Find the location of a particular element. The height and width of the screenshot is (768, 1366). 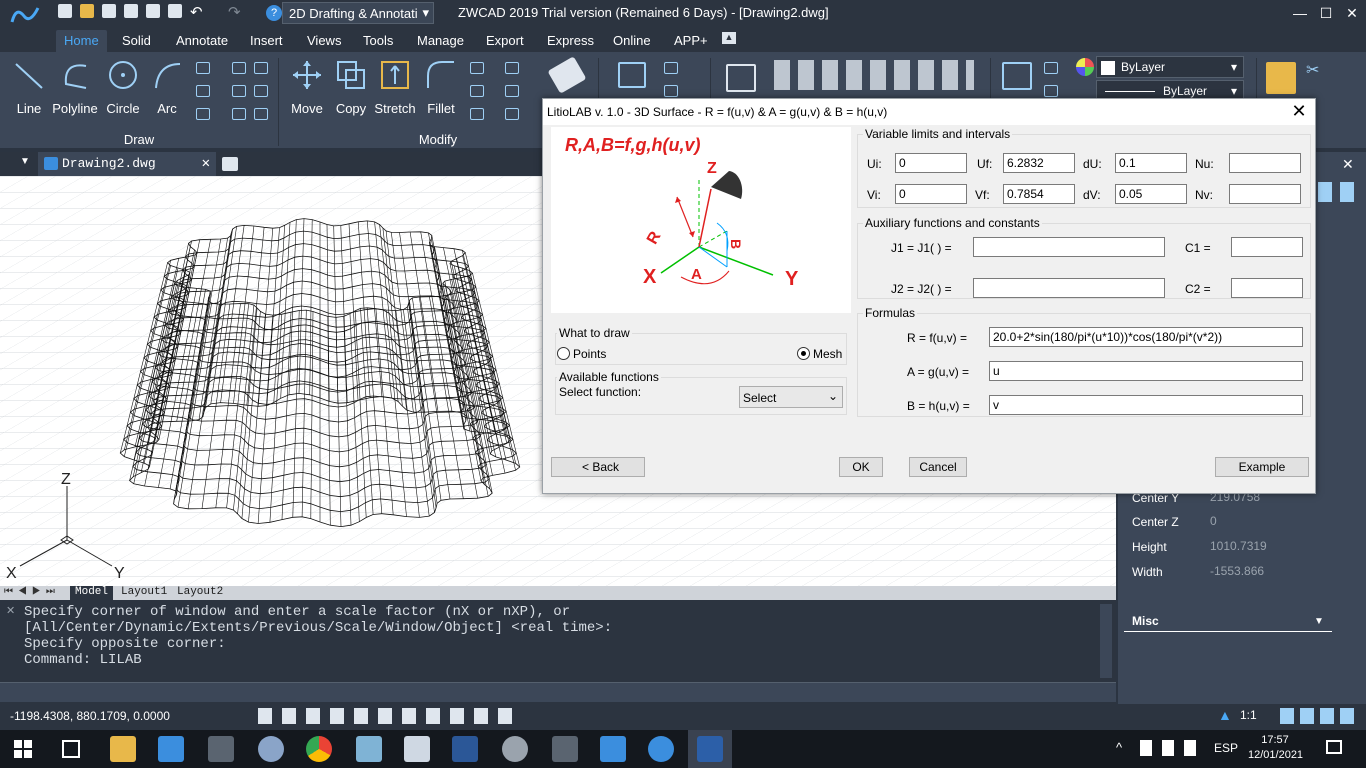

annotation-scale: 1:1 is located at coordinates (1248, 715).